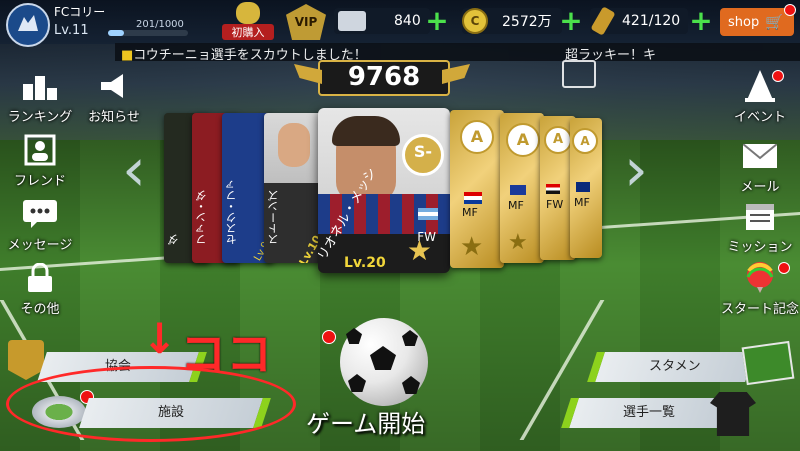  I want to click on lineup-button: スタメン, so click(671, 367).